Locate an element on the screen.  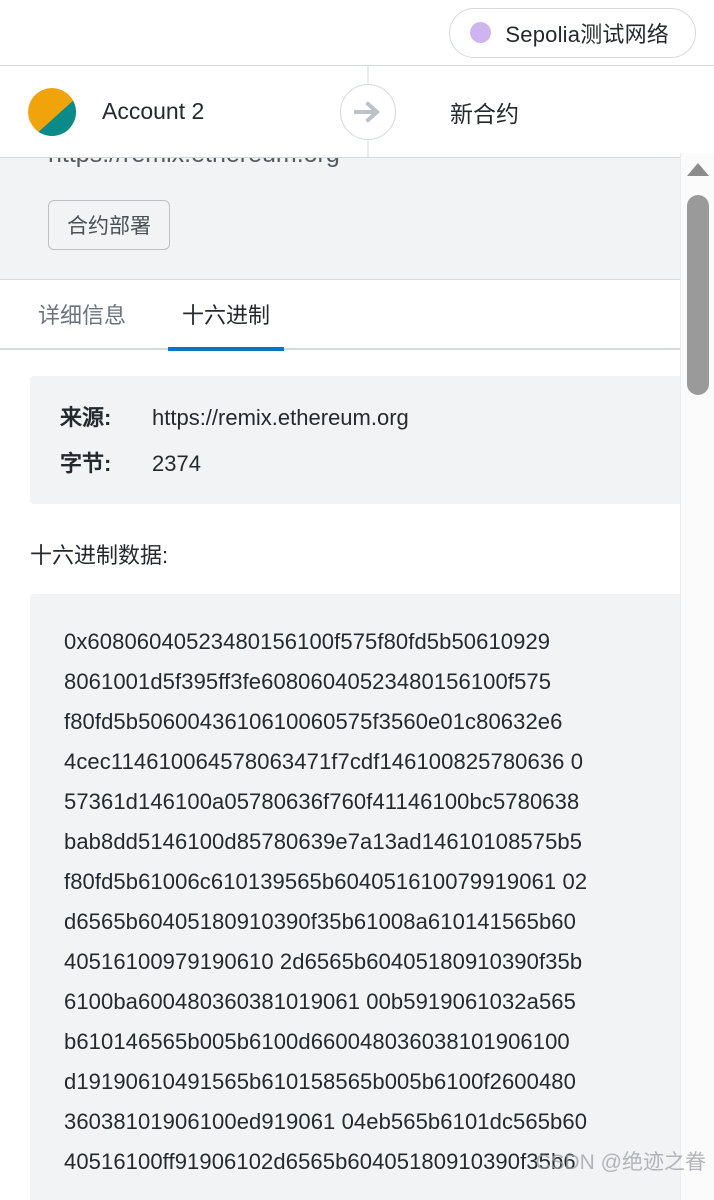
sender-account-name: Account 2 is located at coordinates (153, 111).